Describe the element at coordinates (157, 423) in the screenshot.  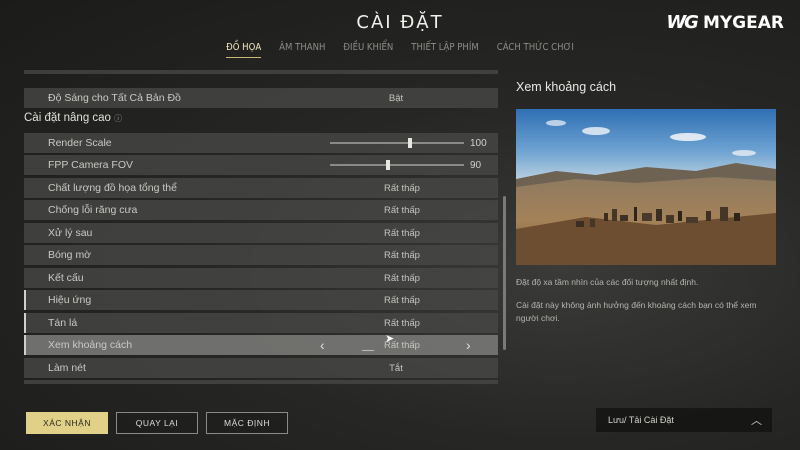
I see `back-button: QUAY LẠI` at that location.